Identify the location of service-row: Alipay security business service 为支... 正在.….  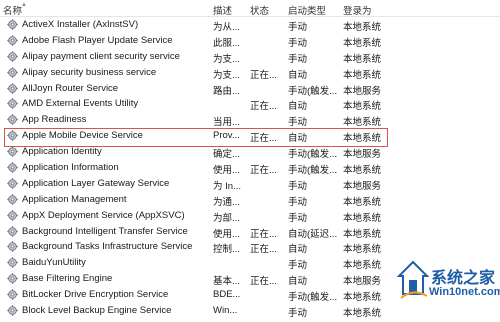
(250, 73).